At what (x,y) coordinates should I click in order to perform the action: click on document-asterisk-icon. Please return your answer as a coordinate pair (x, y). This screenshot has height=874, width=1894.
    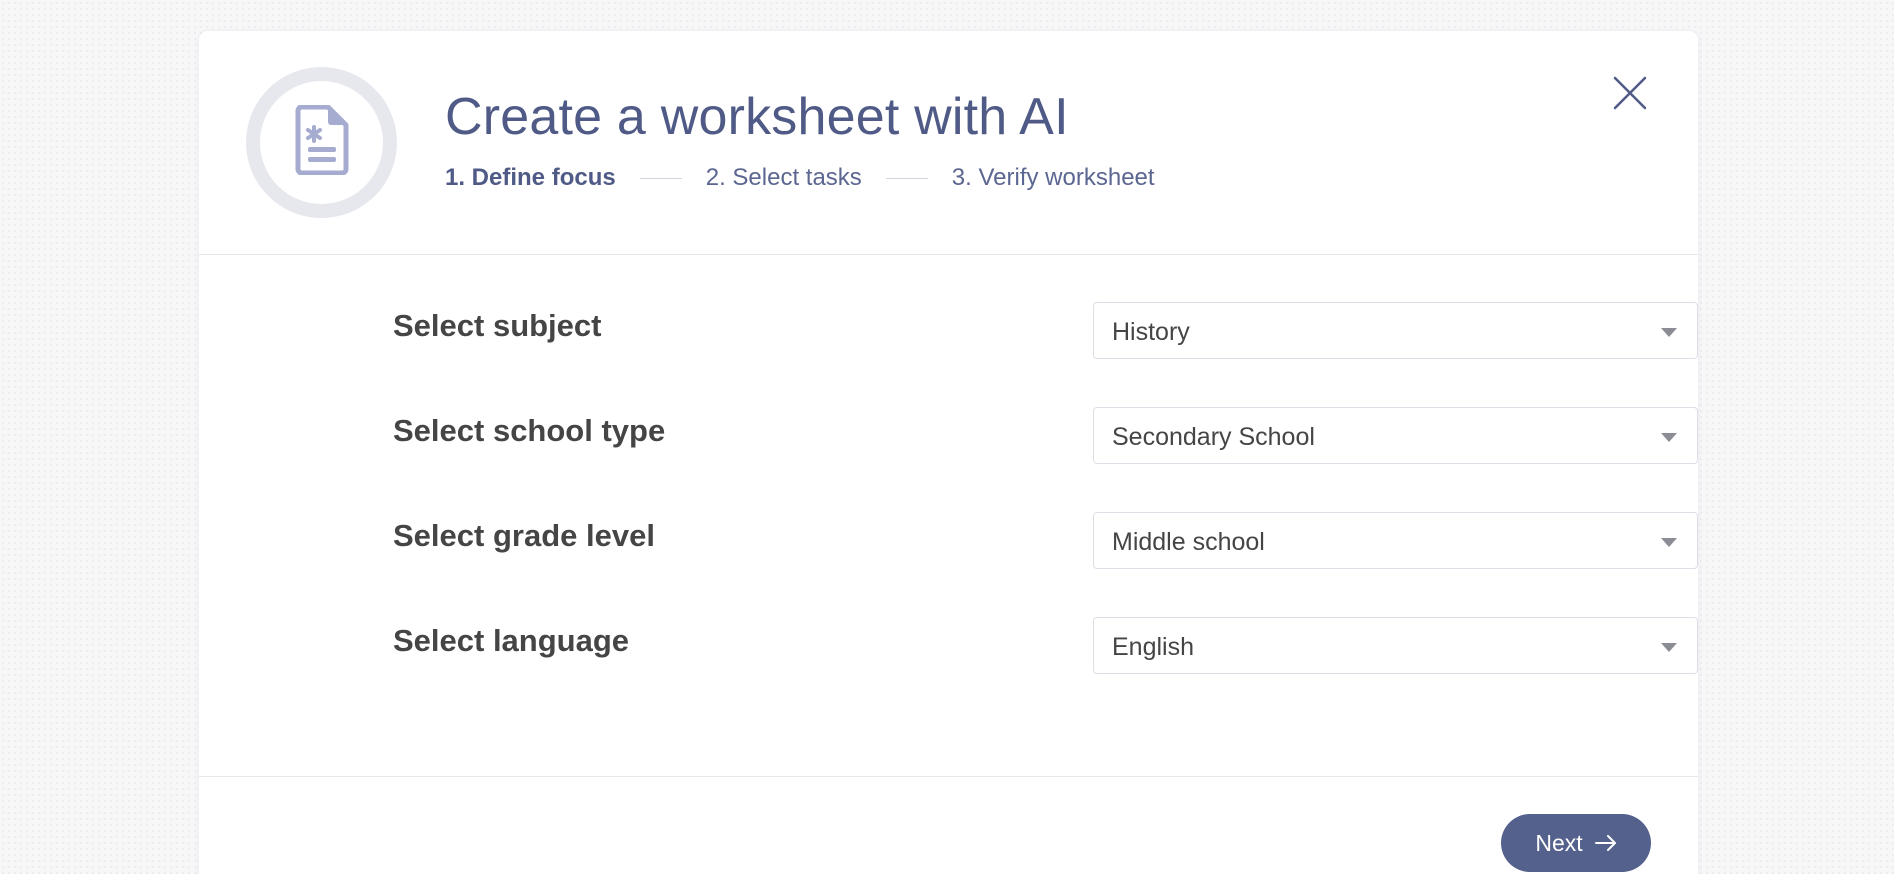
    Looking at the image, I should click on (322, 142).